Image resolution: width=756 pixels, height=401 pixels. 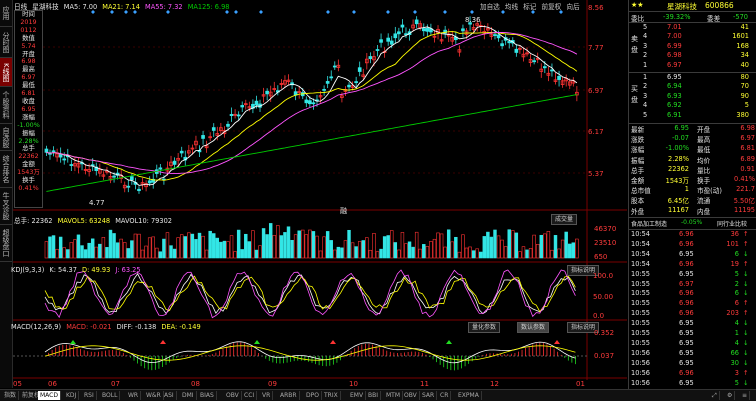 What do you see at coordinates (188, 395) in the screenshot?
I see `tab-dmi: DMI` at bounding box center [188, 395].